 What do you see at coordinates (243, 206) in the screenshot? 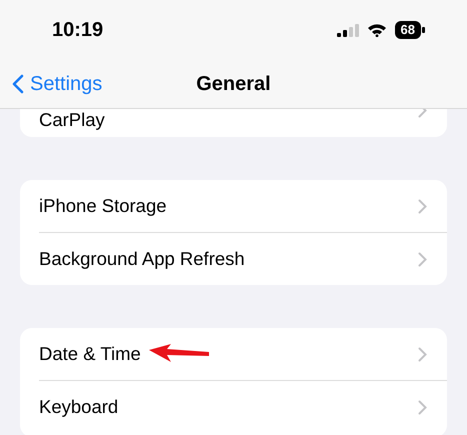
I see `settings-row: iPhone Storage` at bounding box center [243, 206].